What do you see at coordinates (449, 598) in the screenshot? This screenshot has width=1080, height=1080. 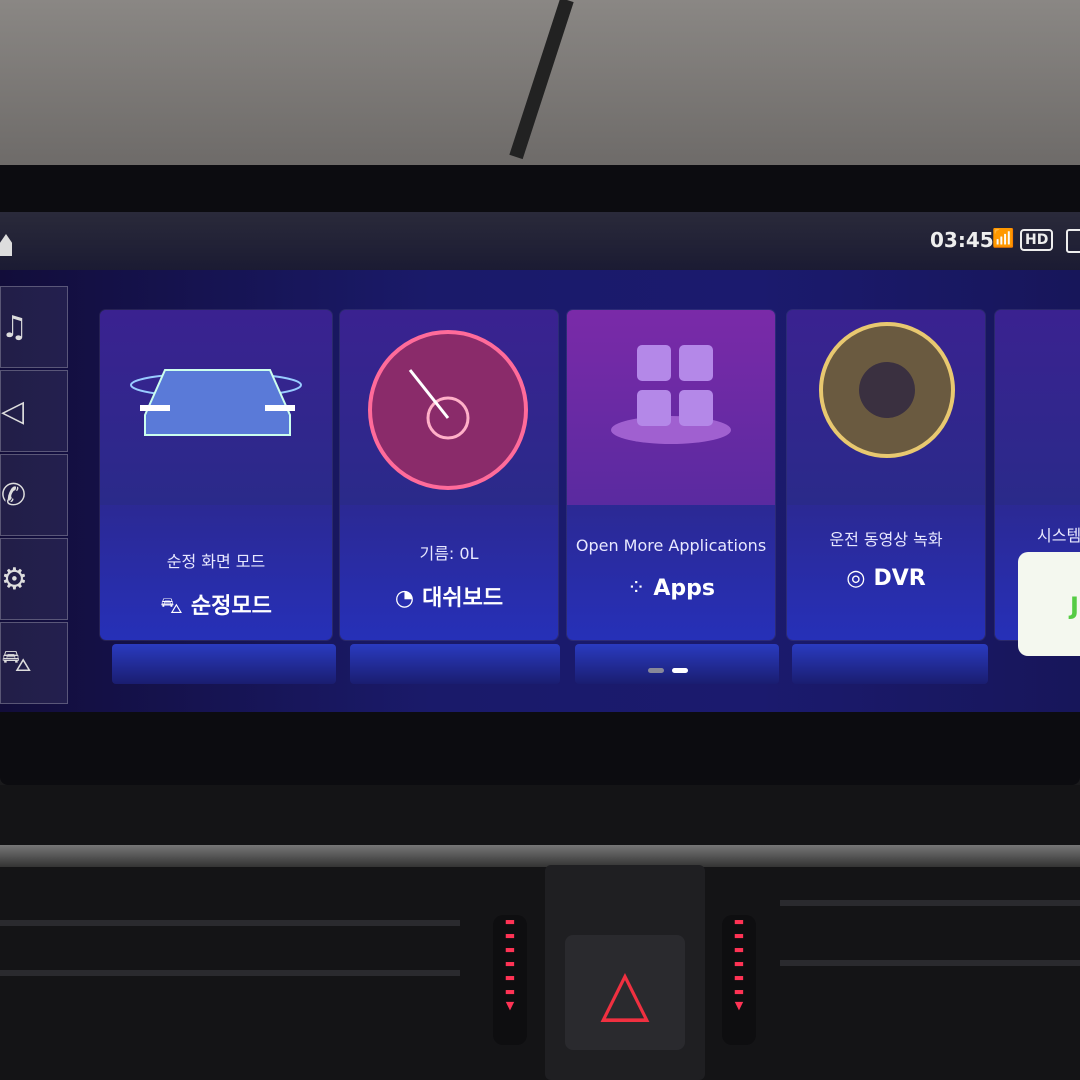 I see `card-label: ◔ 대쉬보드` at bounding box center [449, 598].